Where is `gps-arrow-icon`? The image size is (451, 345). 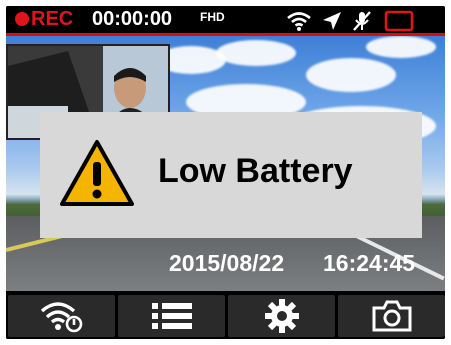 gps-arrow-icon is located at coordinates (332, 21).